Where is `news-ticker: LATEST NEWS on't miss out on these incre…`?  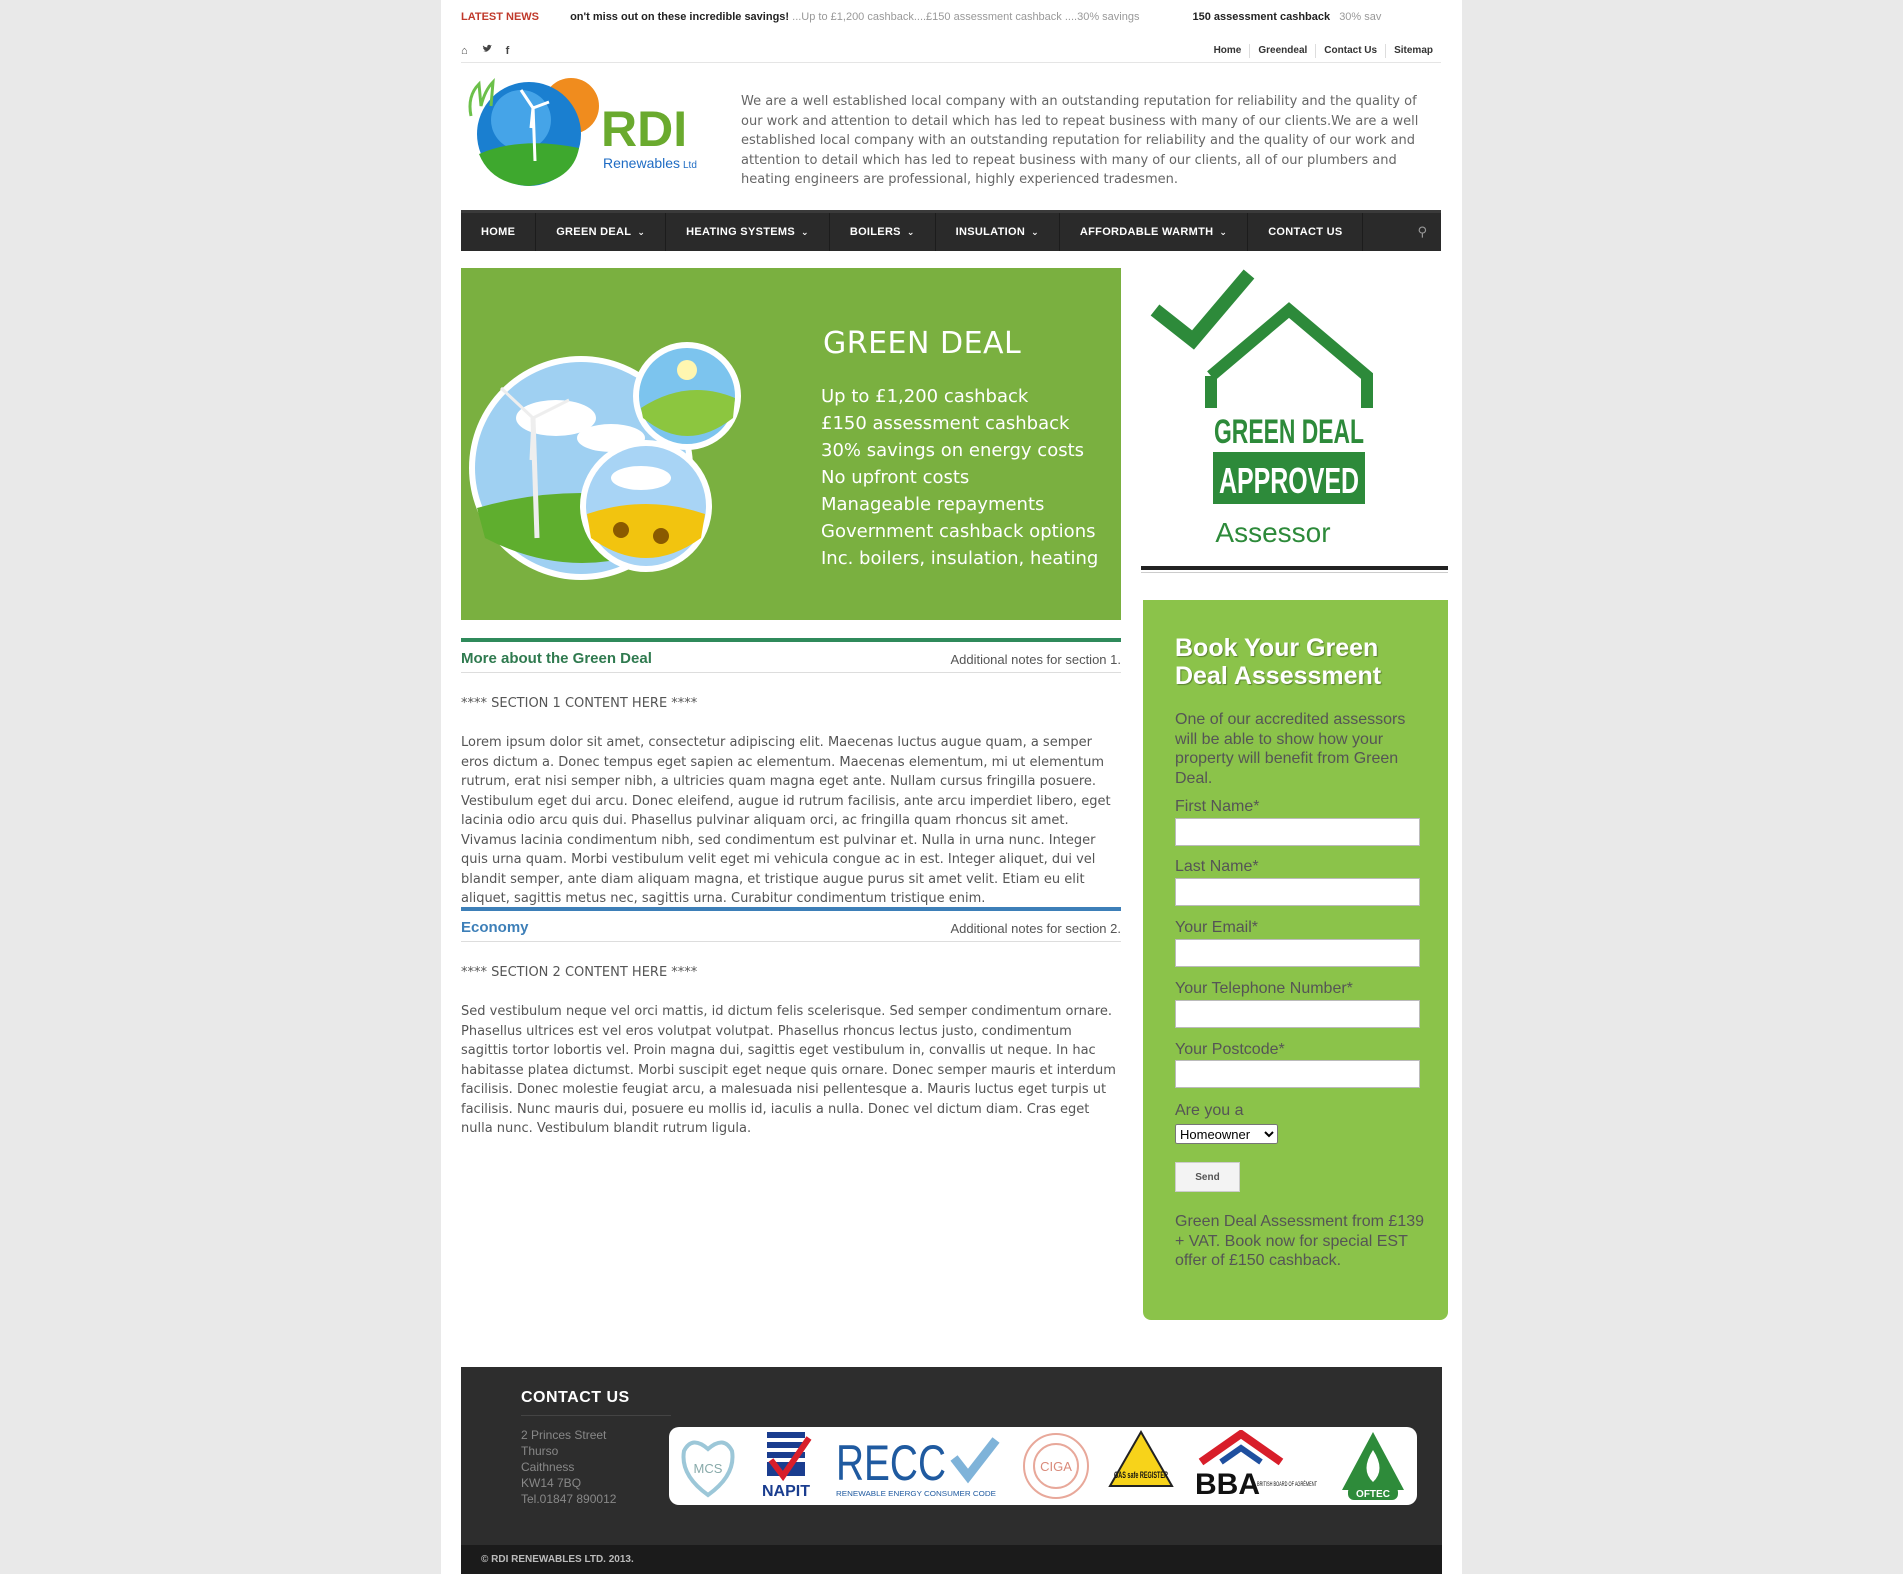
news-ticker: LATEST NEWS on't miss out on these incre… is located at coordinates (951, 17).